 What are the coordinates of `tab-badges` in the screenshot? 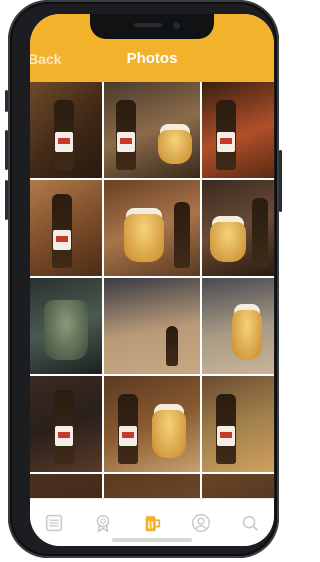 It's located at (103, 523).